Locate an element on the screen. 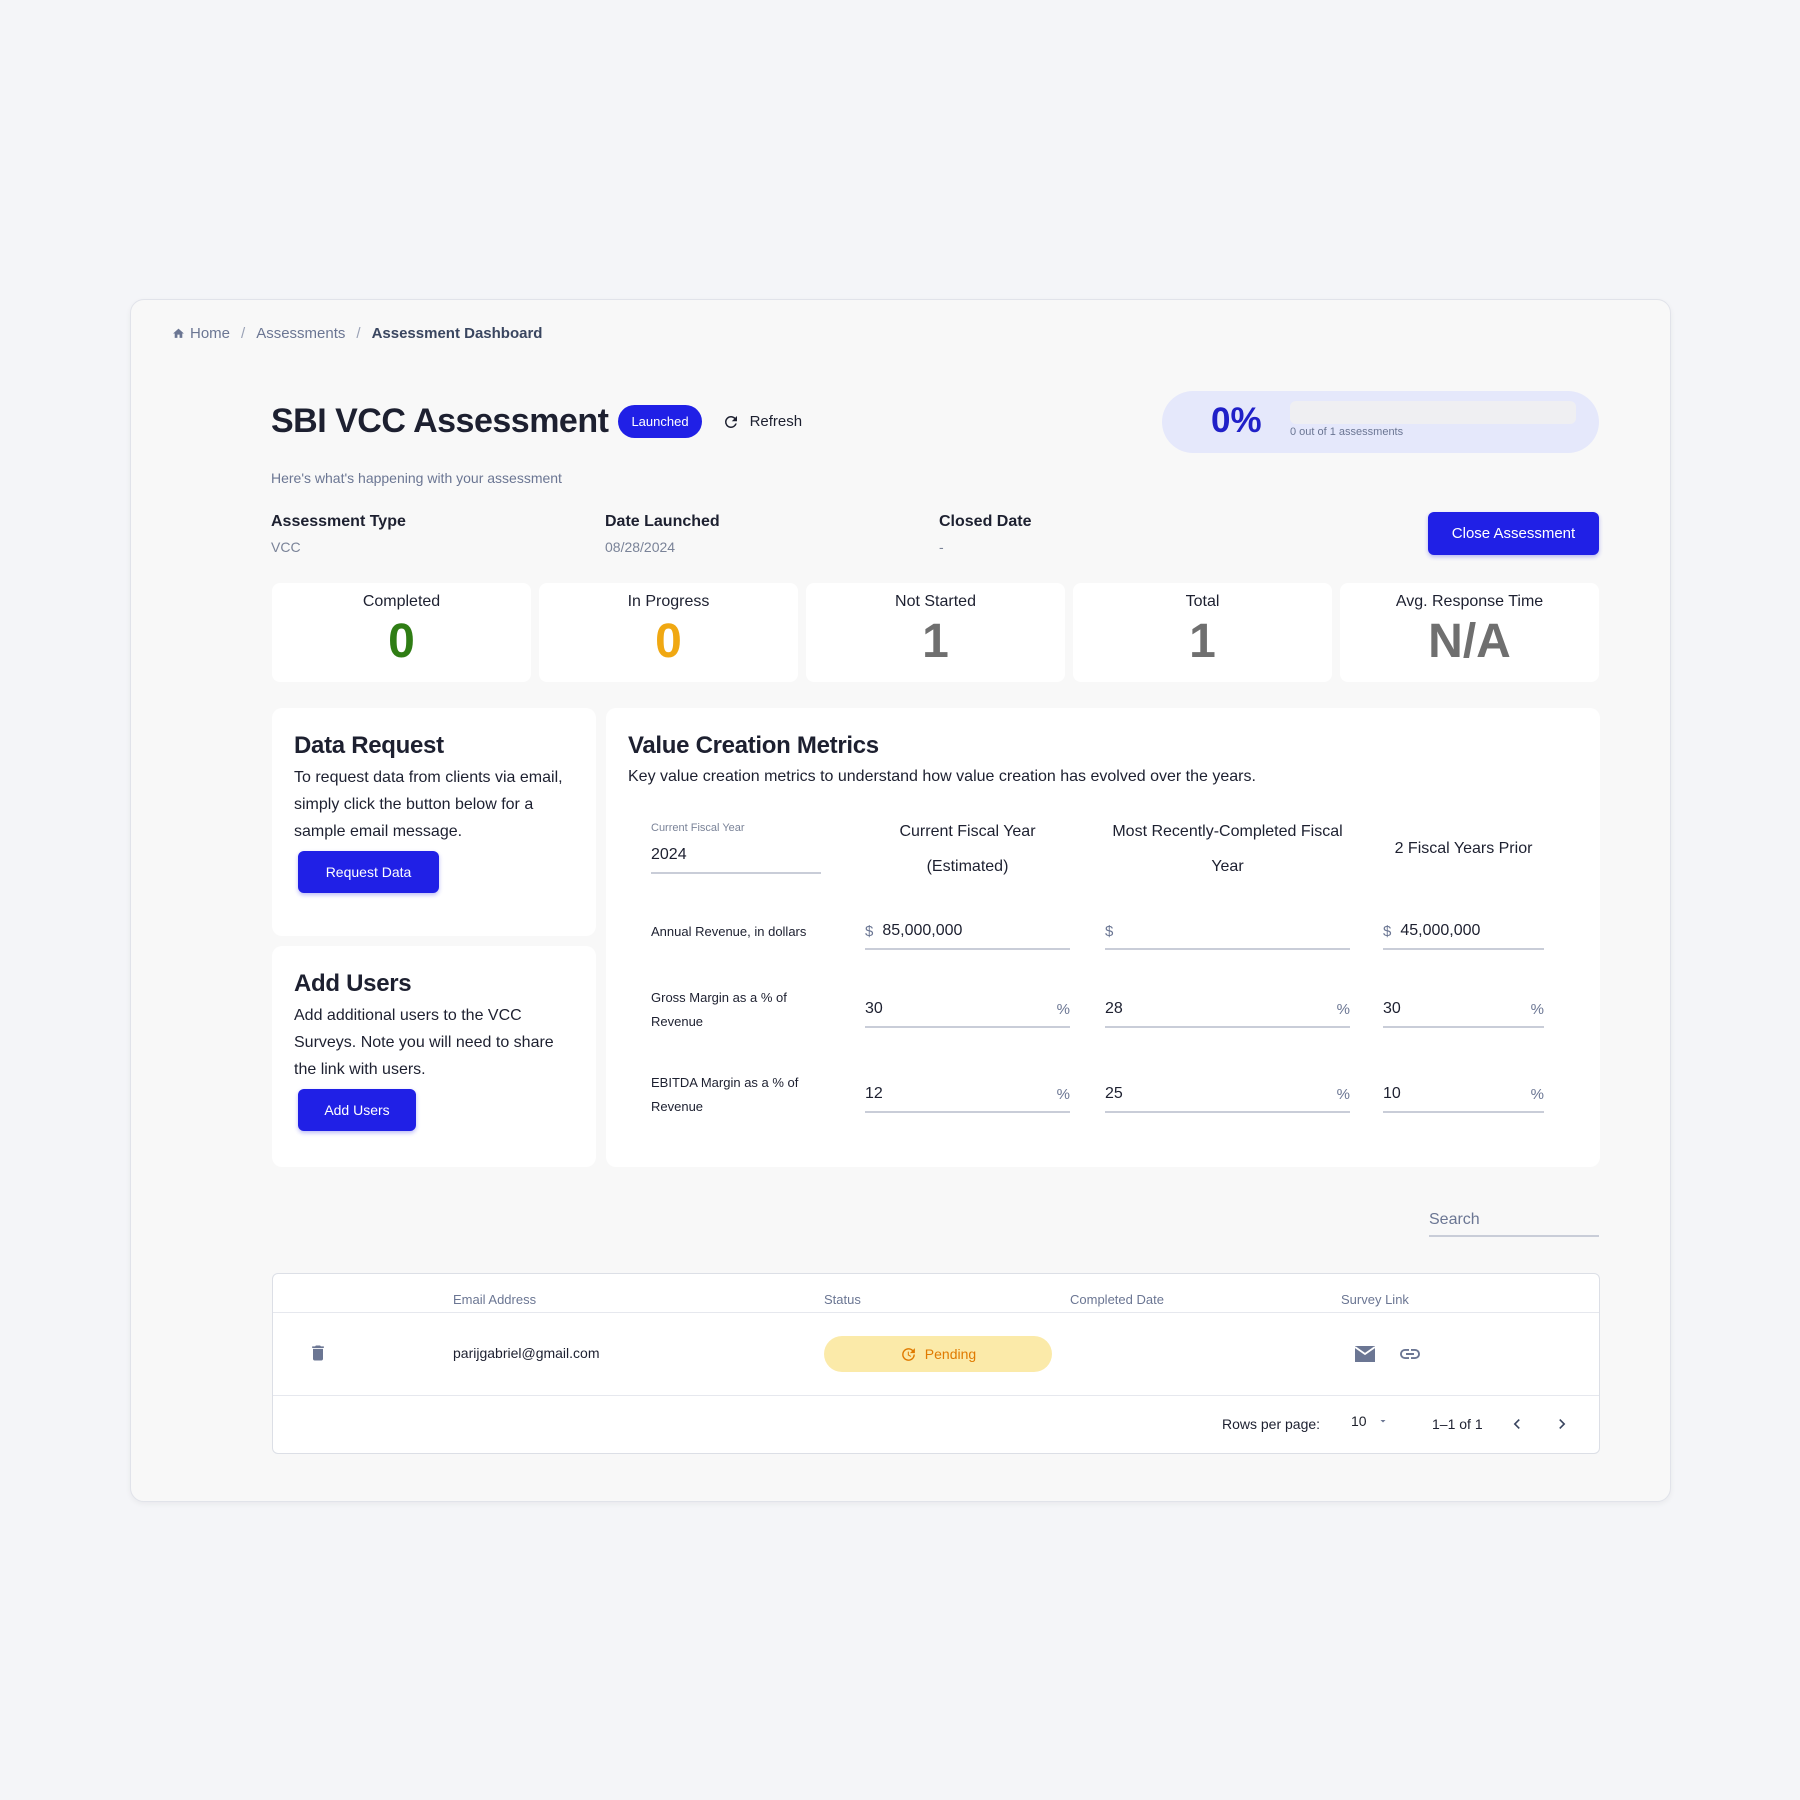 Image resolution: width=1800 pixels, height=1800 pixels. search-field is located at coordinates (1514, 1221).